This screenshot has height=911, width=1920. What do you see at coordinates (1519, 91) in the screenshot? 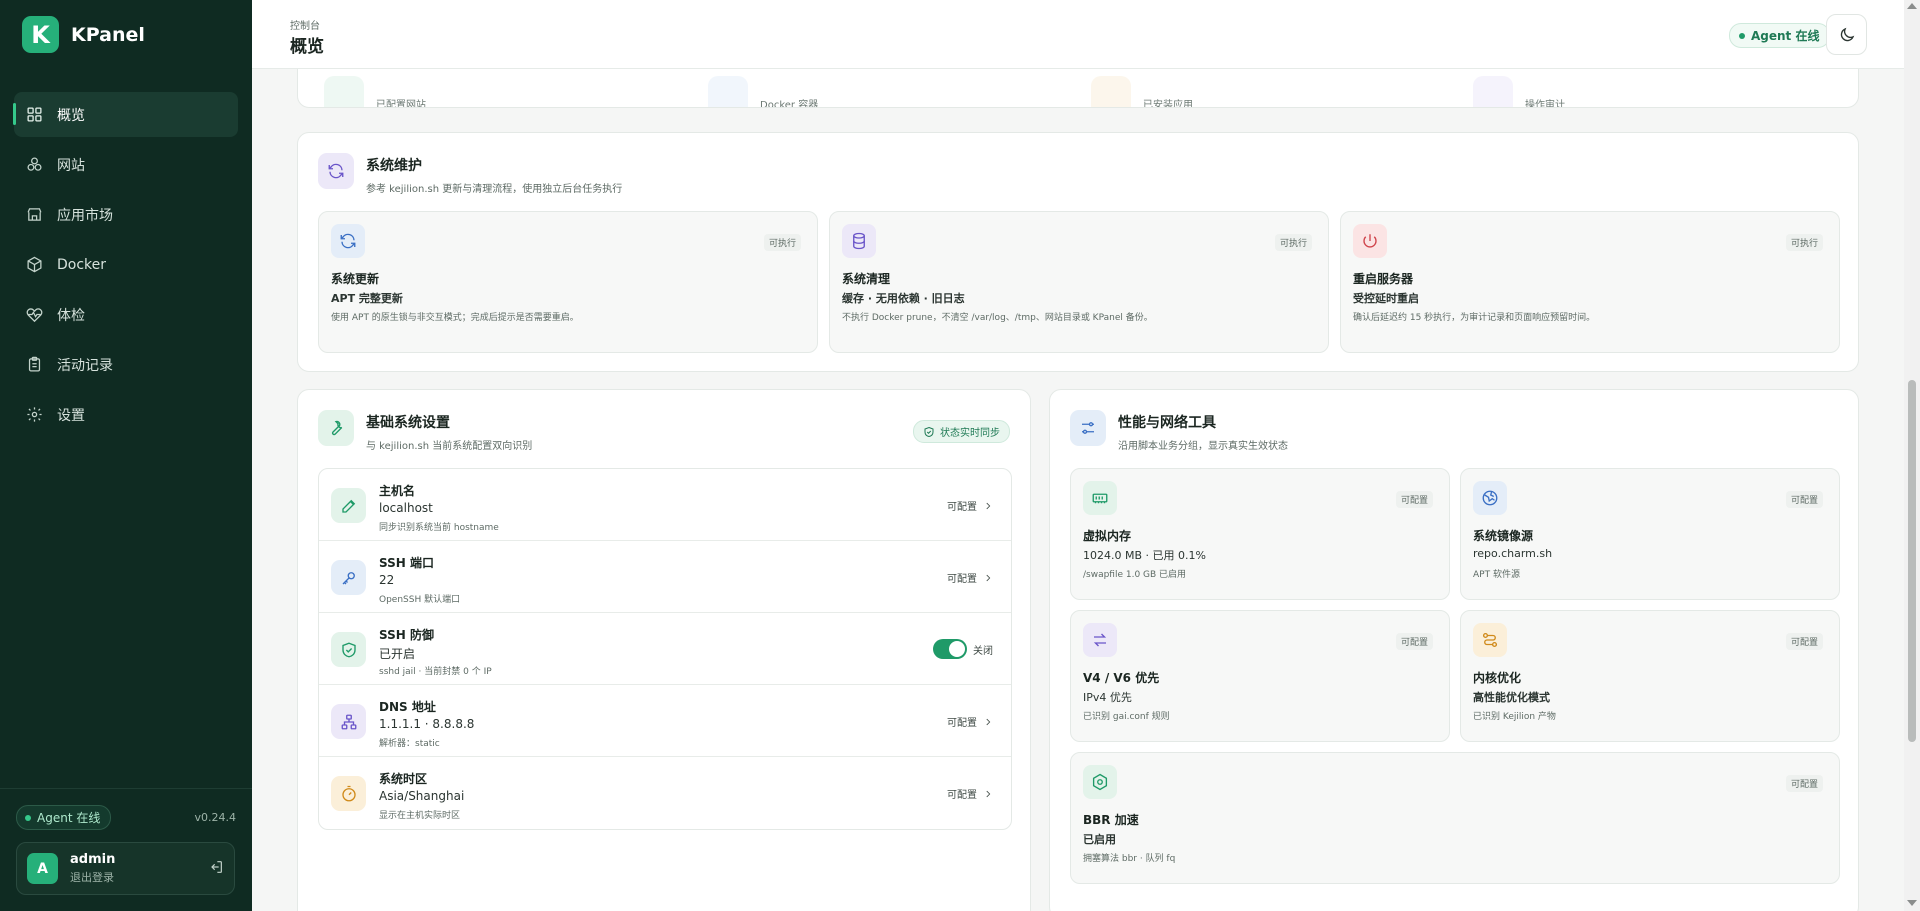
I see `stat-audit: 操作审计` at bounding box center [1519, 91].